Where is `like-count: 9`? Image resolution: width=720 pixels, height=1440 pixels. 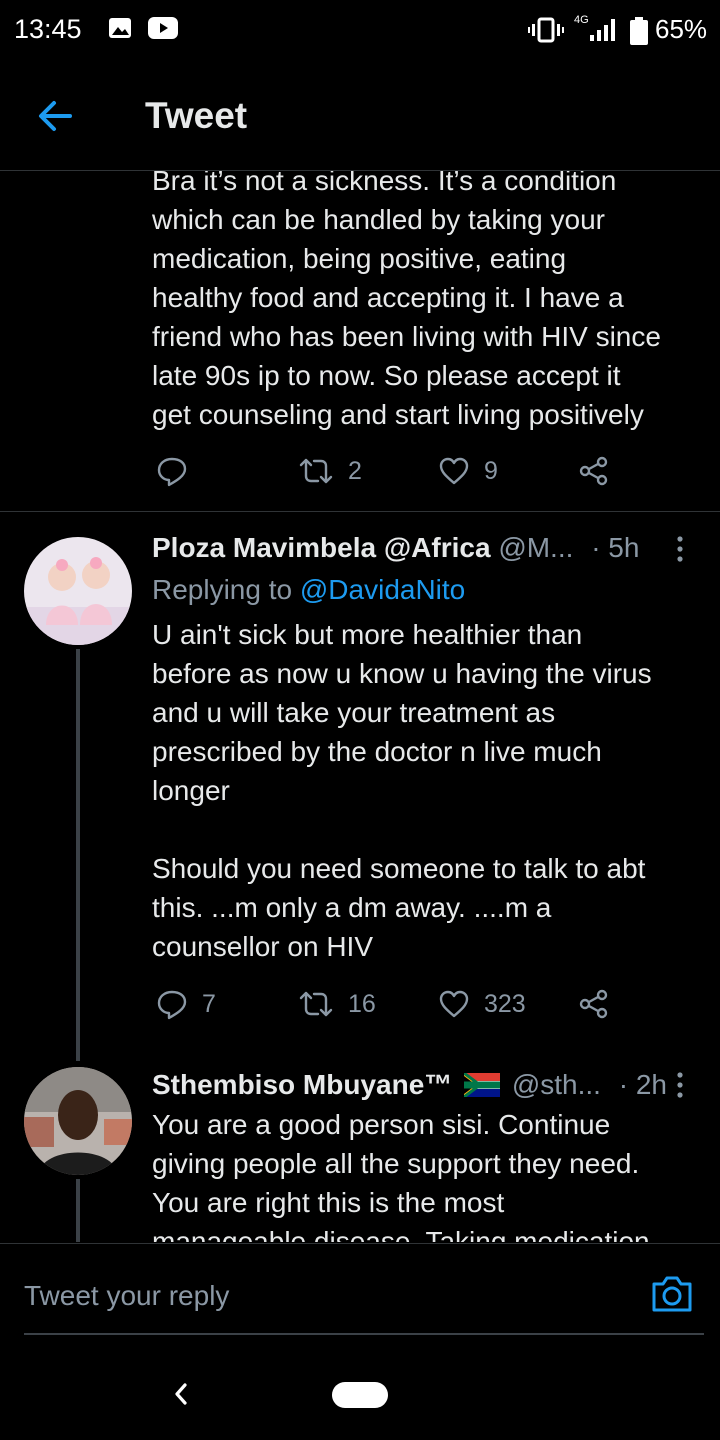 like-count: 9 is located at coordinates (491, 470).